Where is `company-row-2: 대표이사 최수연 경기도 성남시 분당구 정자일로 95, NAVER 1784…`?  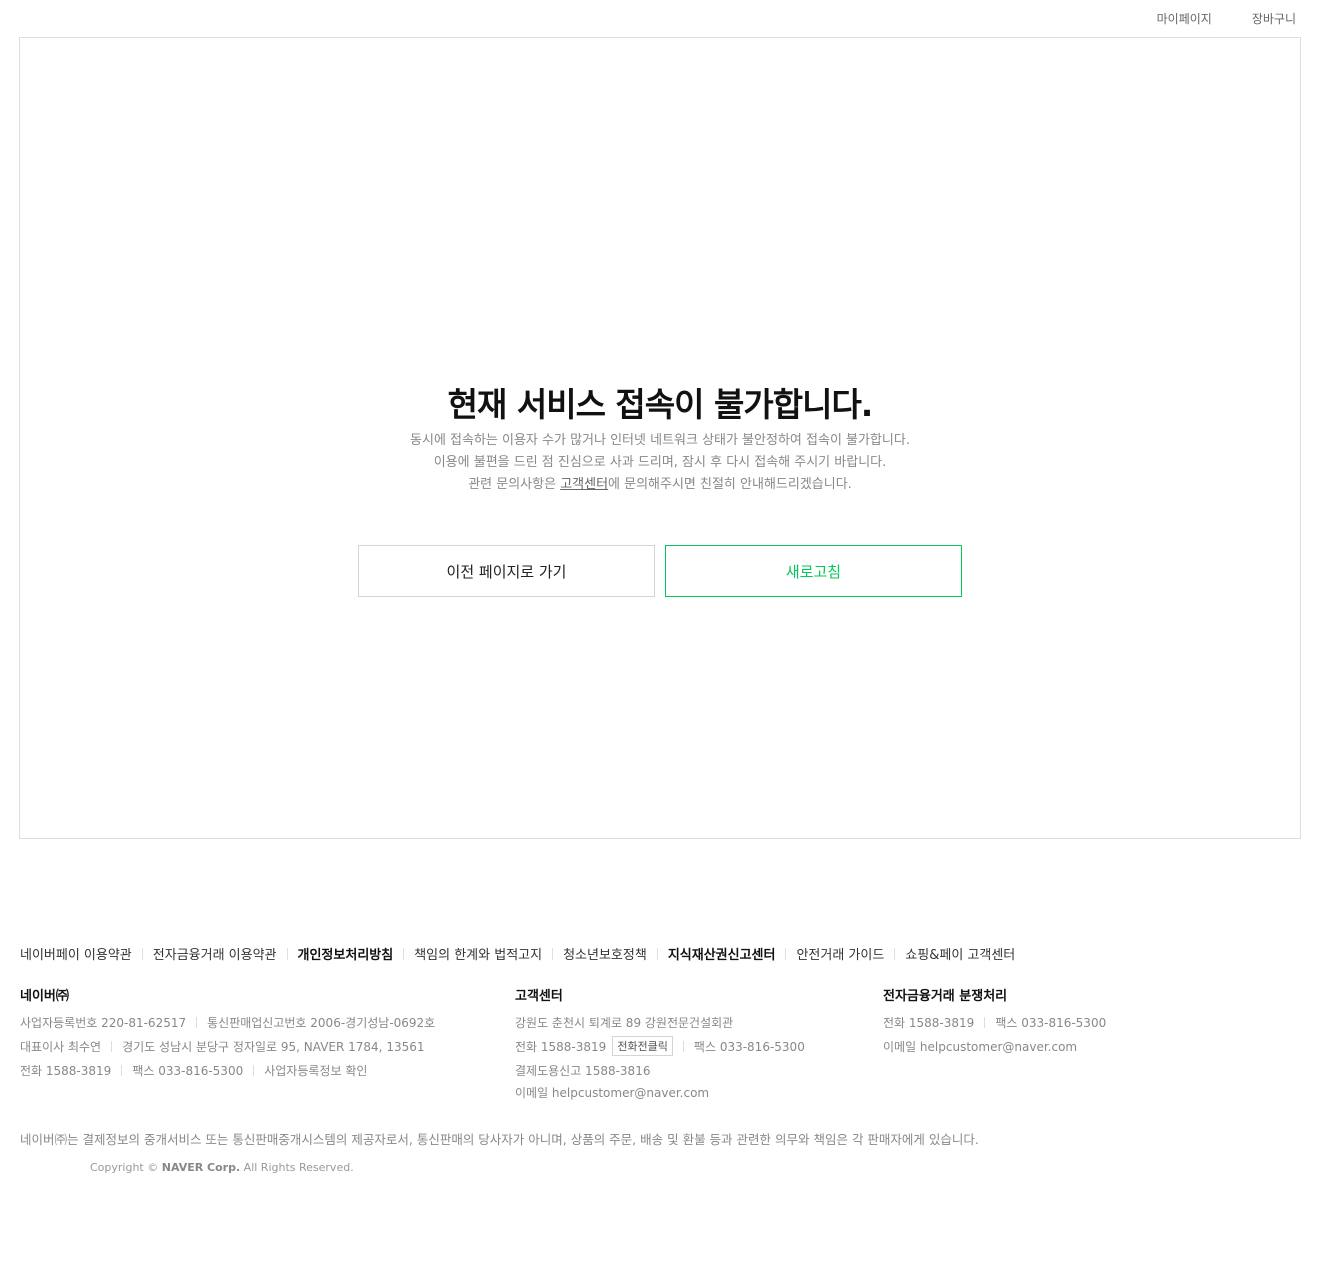
company-row-2: 대표이사 최수연 경기도 성남시 분당구 정자일로 95, NAVER 1784… is located at coordinates (227, 1046).